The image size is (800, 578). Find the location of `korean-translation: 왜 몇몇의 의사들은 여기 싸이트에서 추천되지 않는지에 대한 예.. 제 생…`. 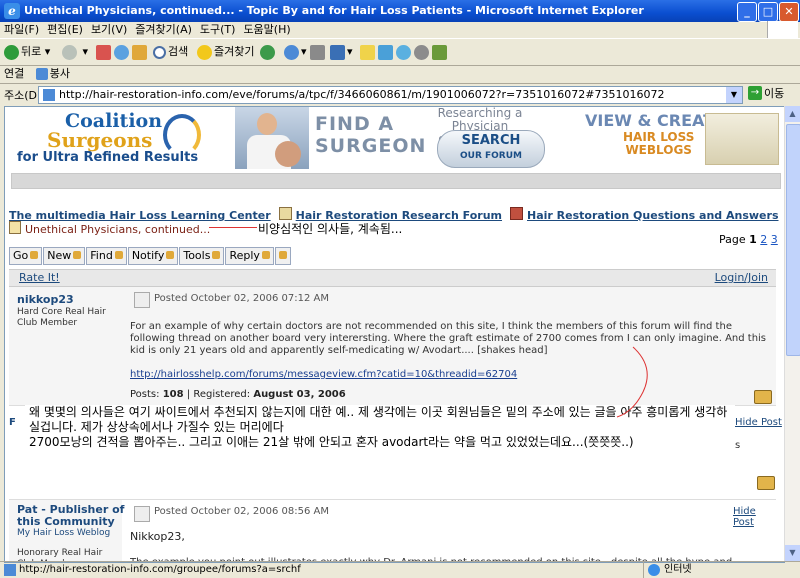

korean-translation: 왜 몇몇의 의사들은 여기 싸이트에서 추천되지 않는지에 대한 예.. 제 생… is located at coordinates (378, 427).